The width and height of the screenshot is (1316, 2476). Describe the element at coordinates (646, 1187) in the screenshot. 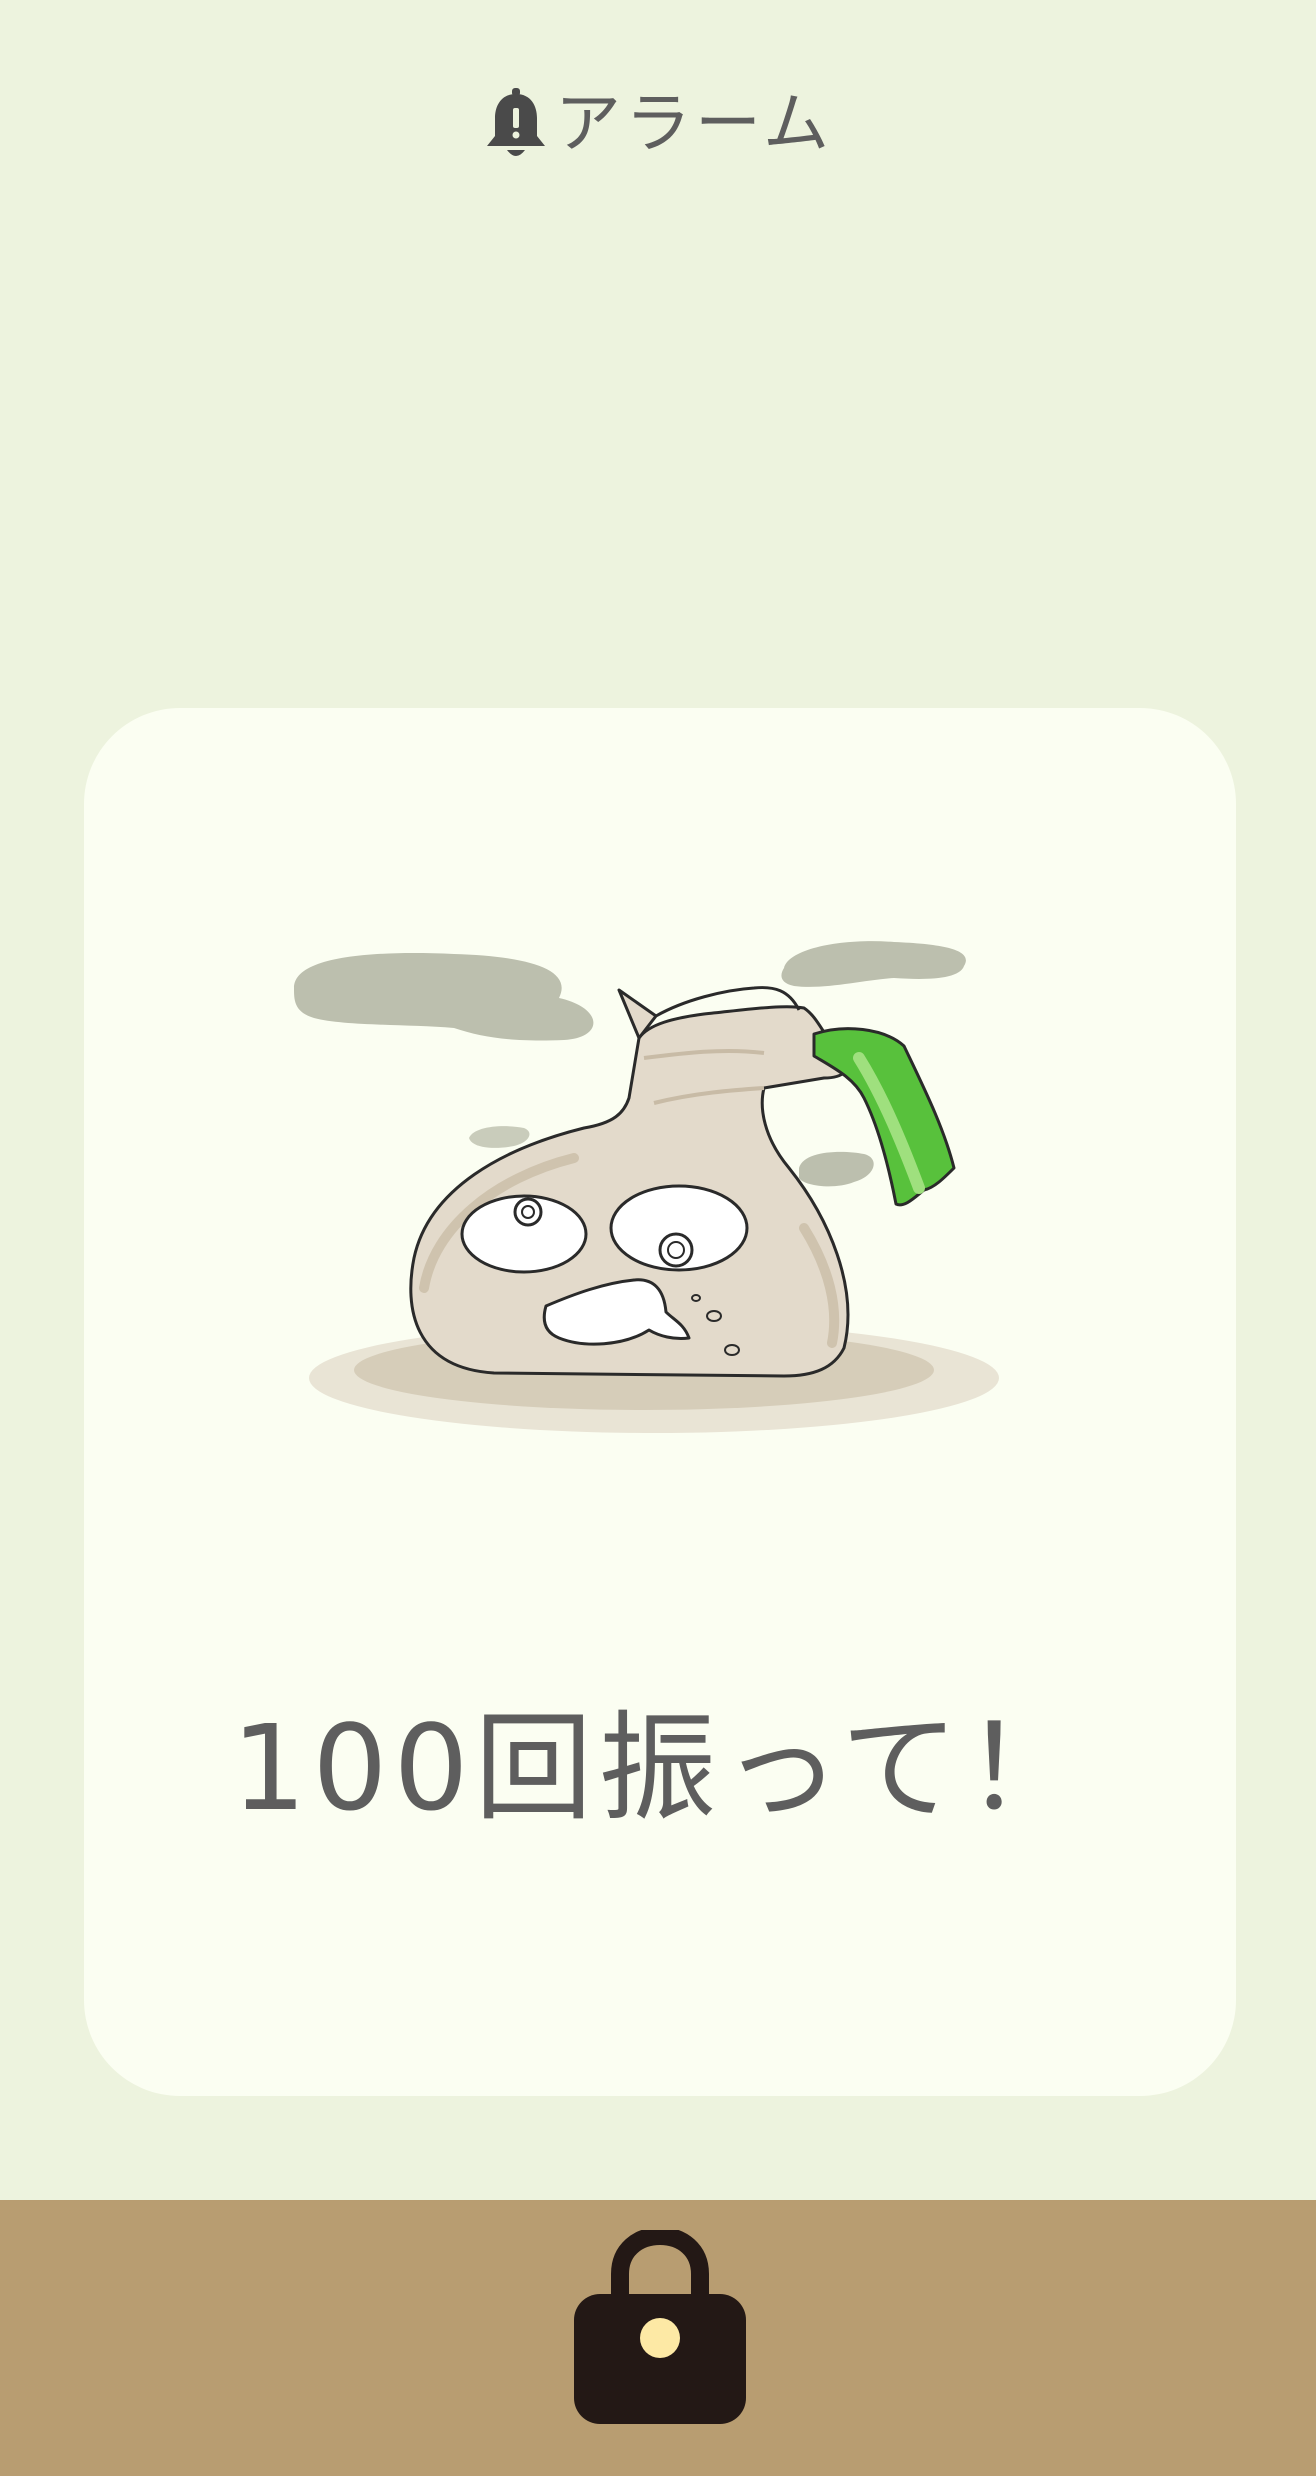

I see `smelly-garbage-bag-illustration` at that location.